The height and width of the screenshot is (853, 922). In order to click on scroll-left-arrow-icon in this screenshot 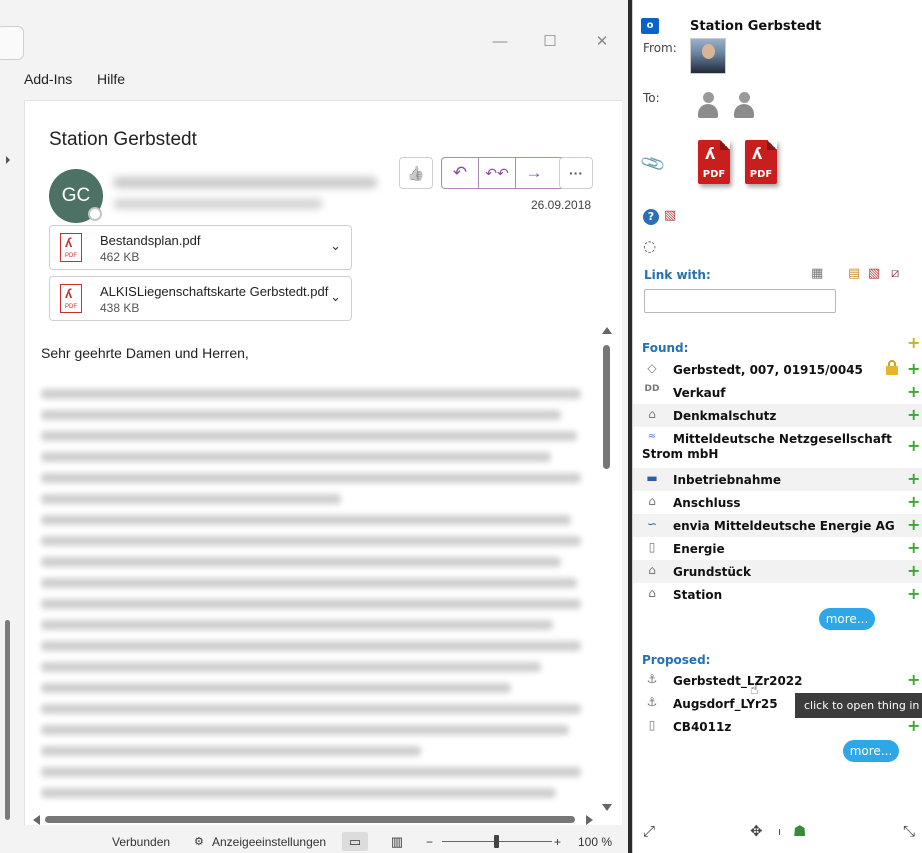, I will do `click(36, 820)`.